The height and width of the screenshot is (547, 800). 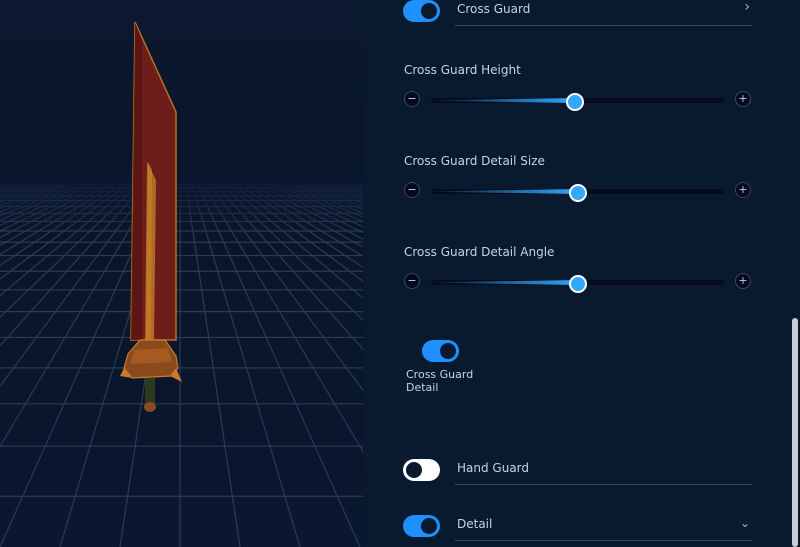 What do you see at coordinates (745, 523) in the screenshot?
I see `chevron-down-icon: ⌄` at bounding box center [745, 523].